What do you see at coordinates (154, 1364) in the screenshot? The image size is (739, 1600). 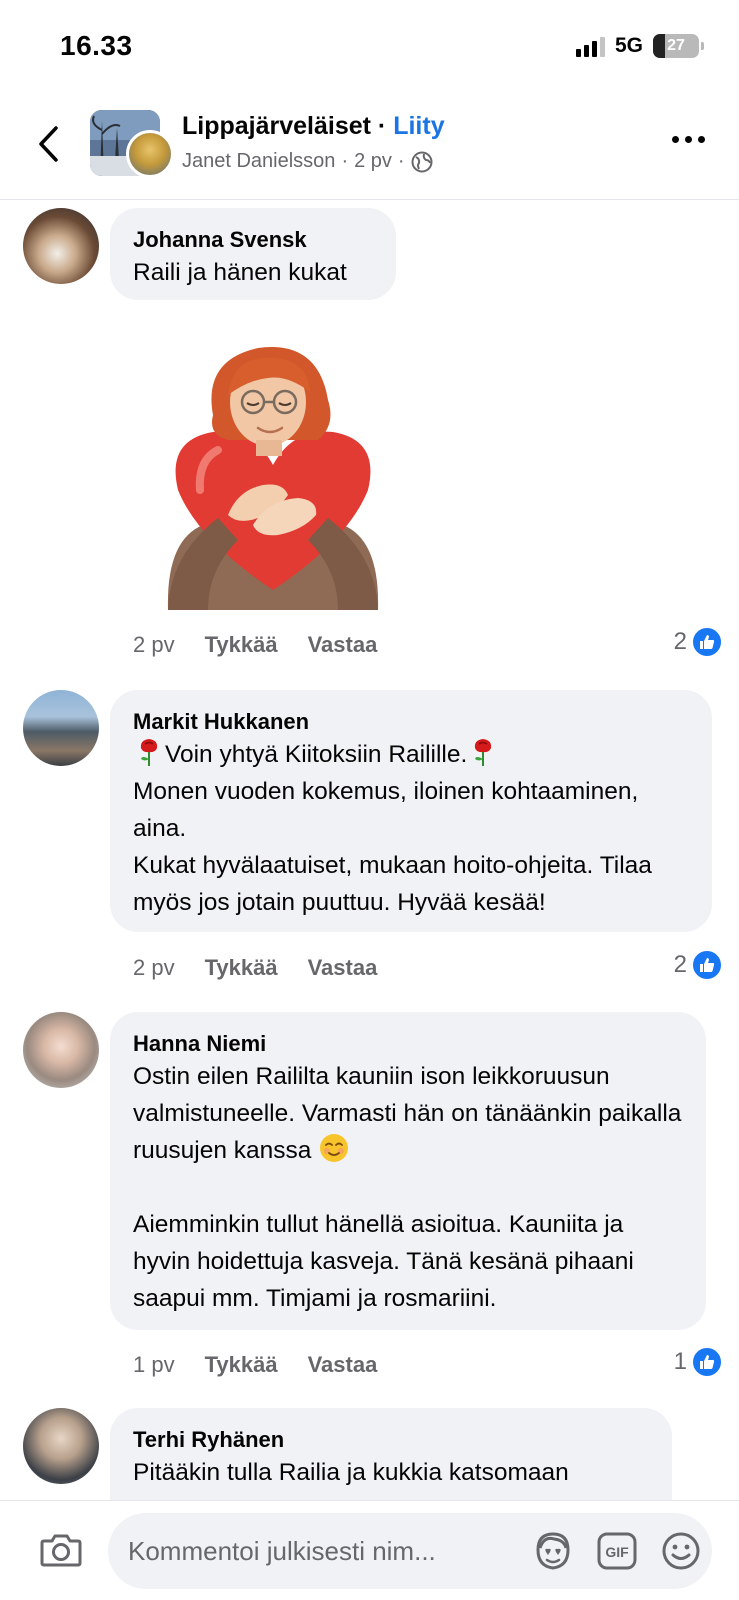 I see `comment-age: 1 pv` at bounding box center [154, 1364].